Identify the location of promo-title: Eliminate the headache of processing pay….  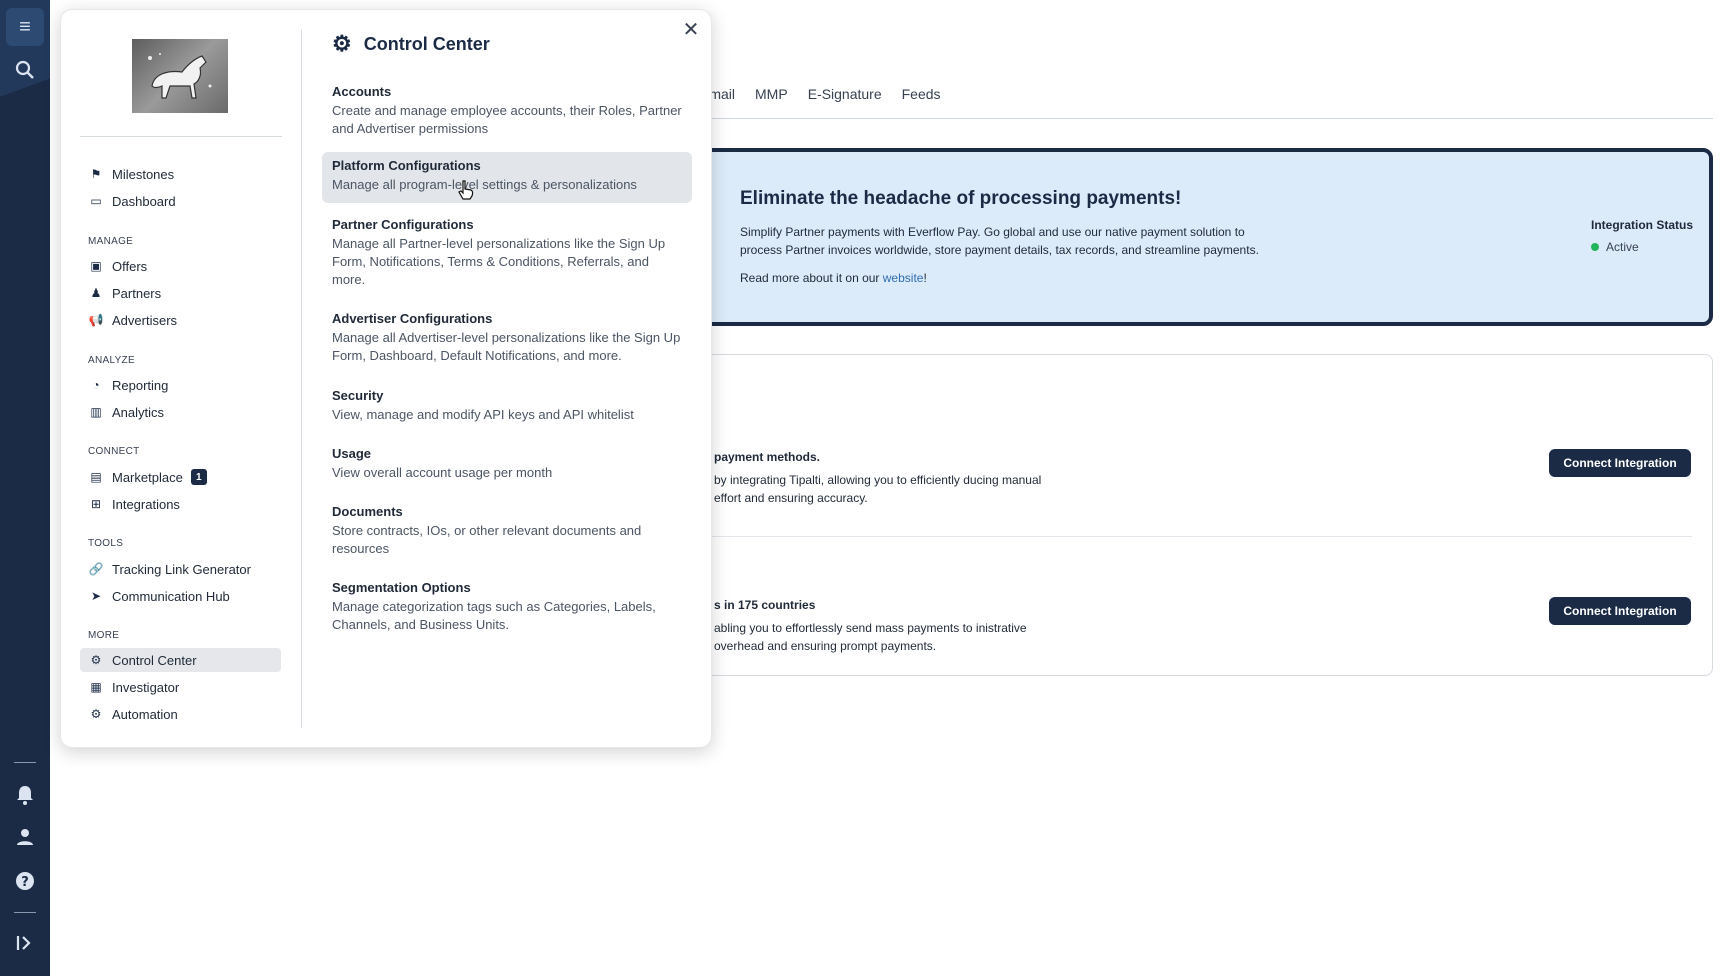
(961, 198).